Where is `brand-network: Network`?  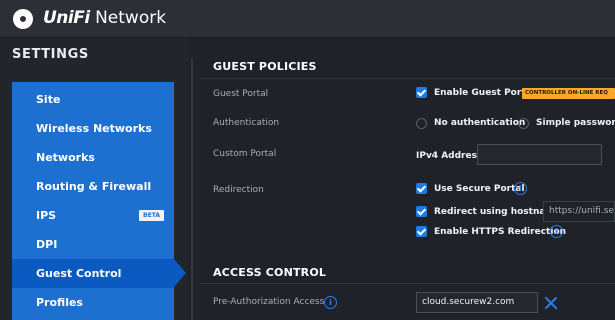 brand-network: Network is located at coordinates (128, 18).